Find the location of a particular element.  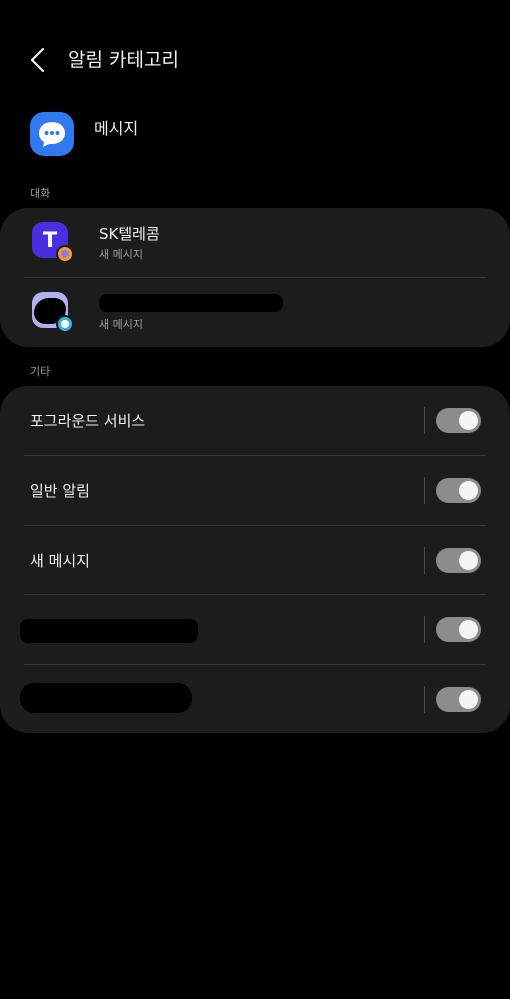

setting-row-foreground-service: 포그라운드 서비스 is located at coordinates (255, 420).